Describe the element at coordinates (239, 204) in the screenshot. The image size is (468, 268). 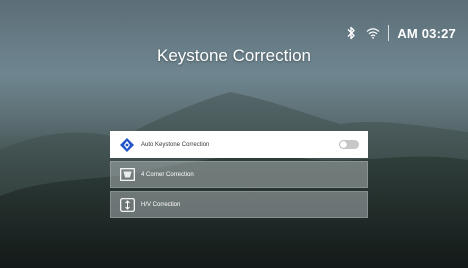
I see `menu-item-hv-correction: H/V Correction` at that location.